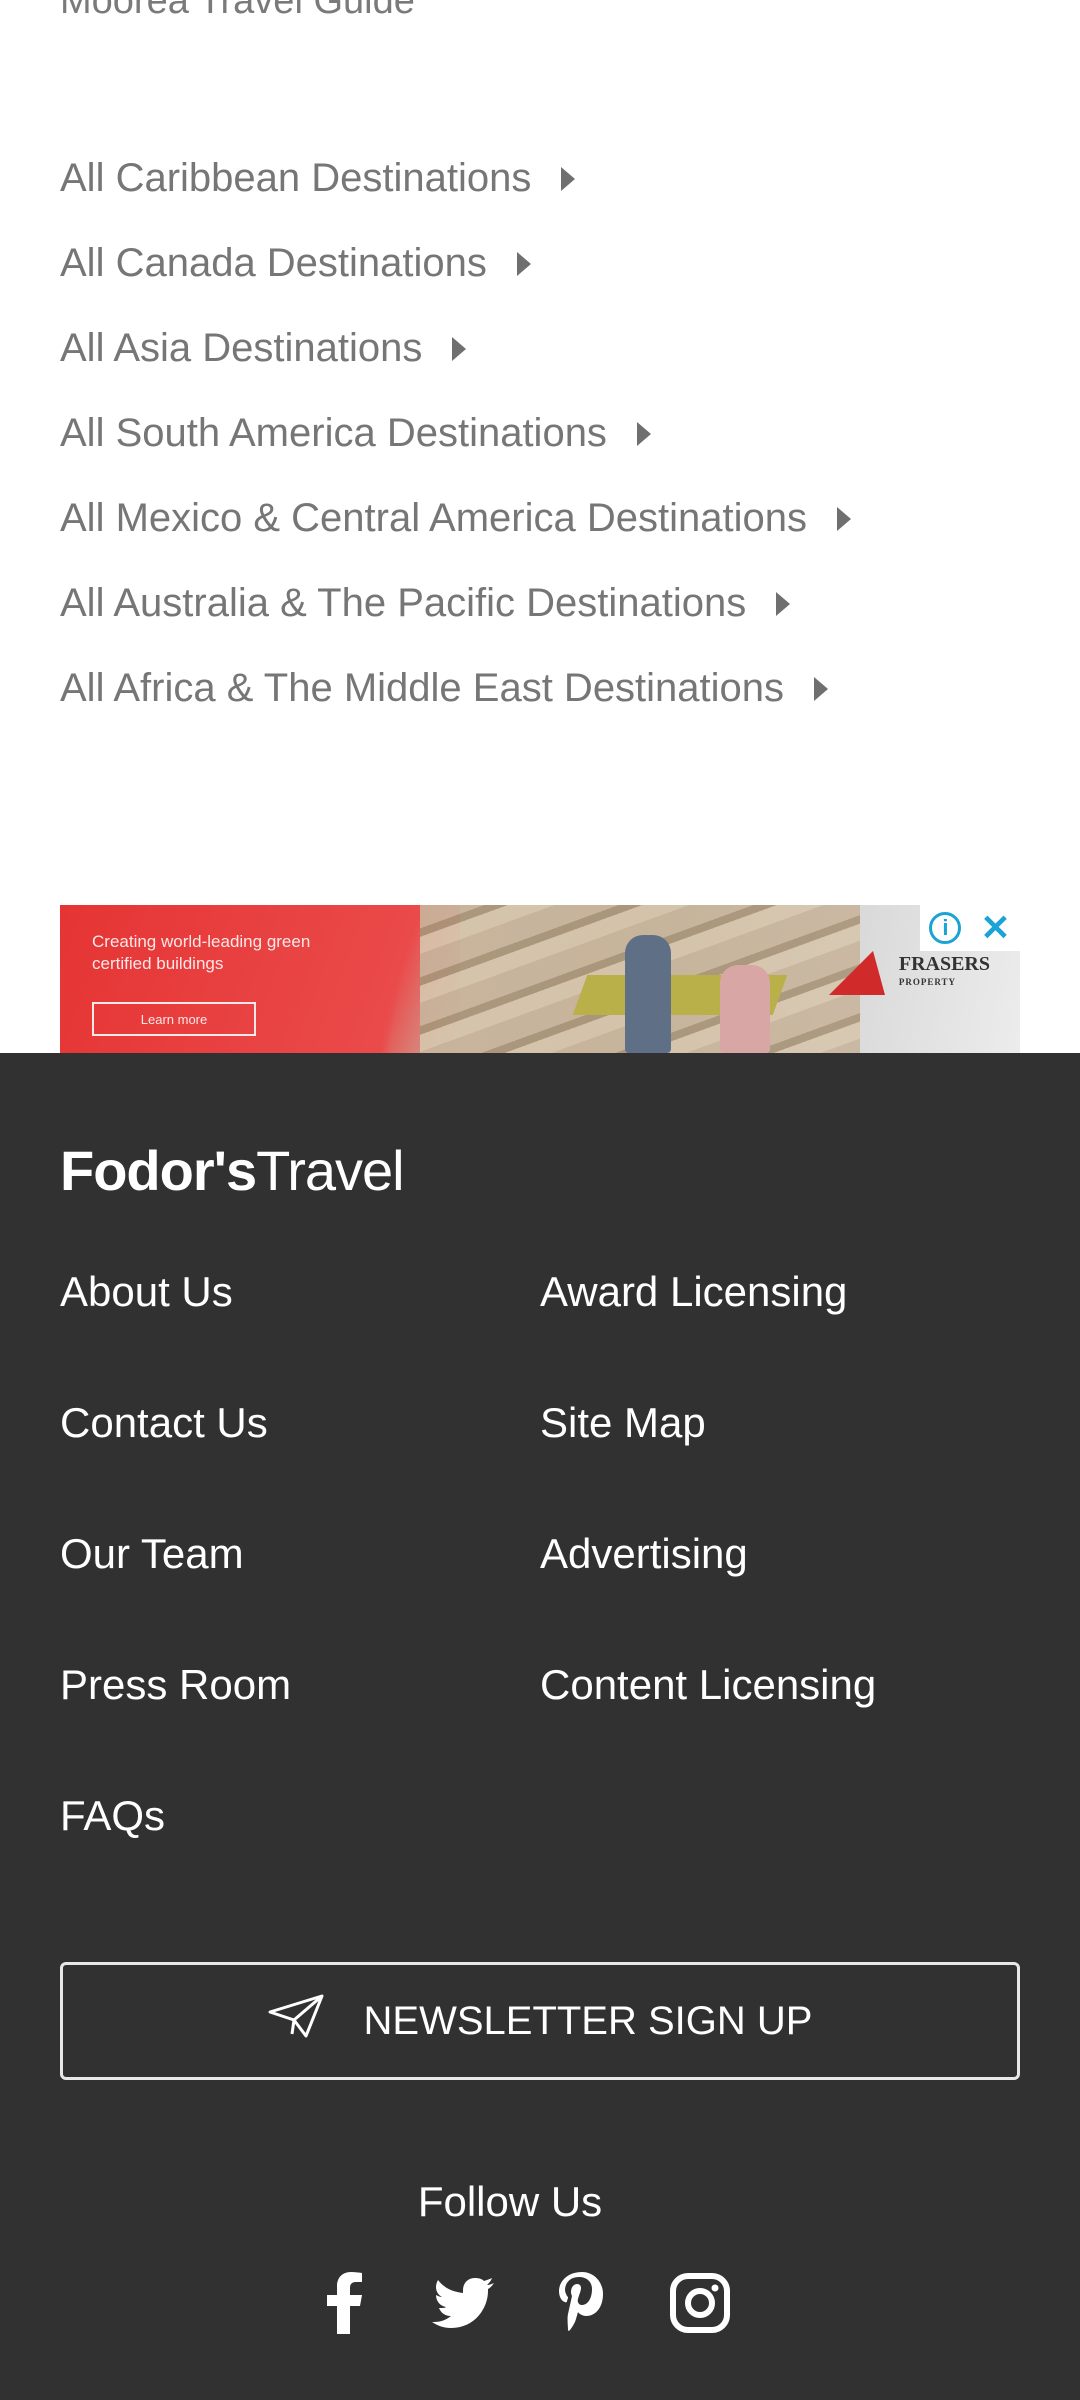  I want to click on footer-link-contact-us: Contact Us, so click(164, 1423).